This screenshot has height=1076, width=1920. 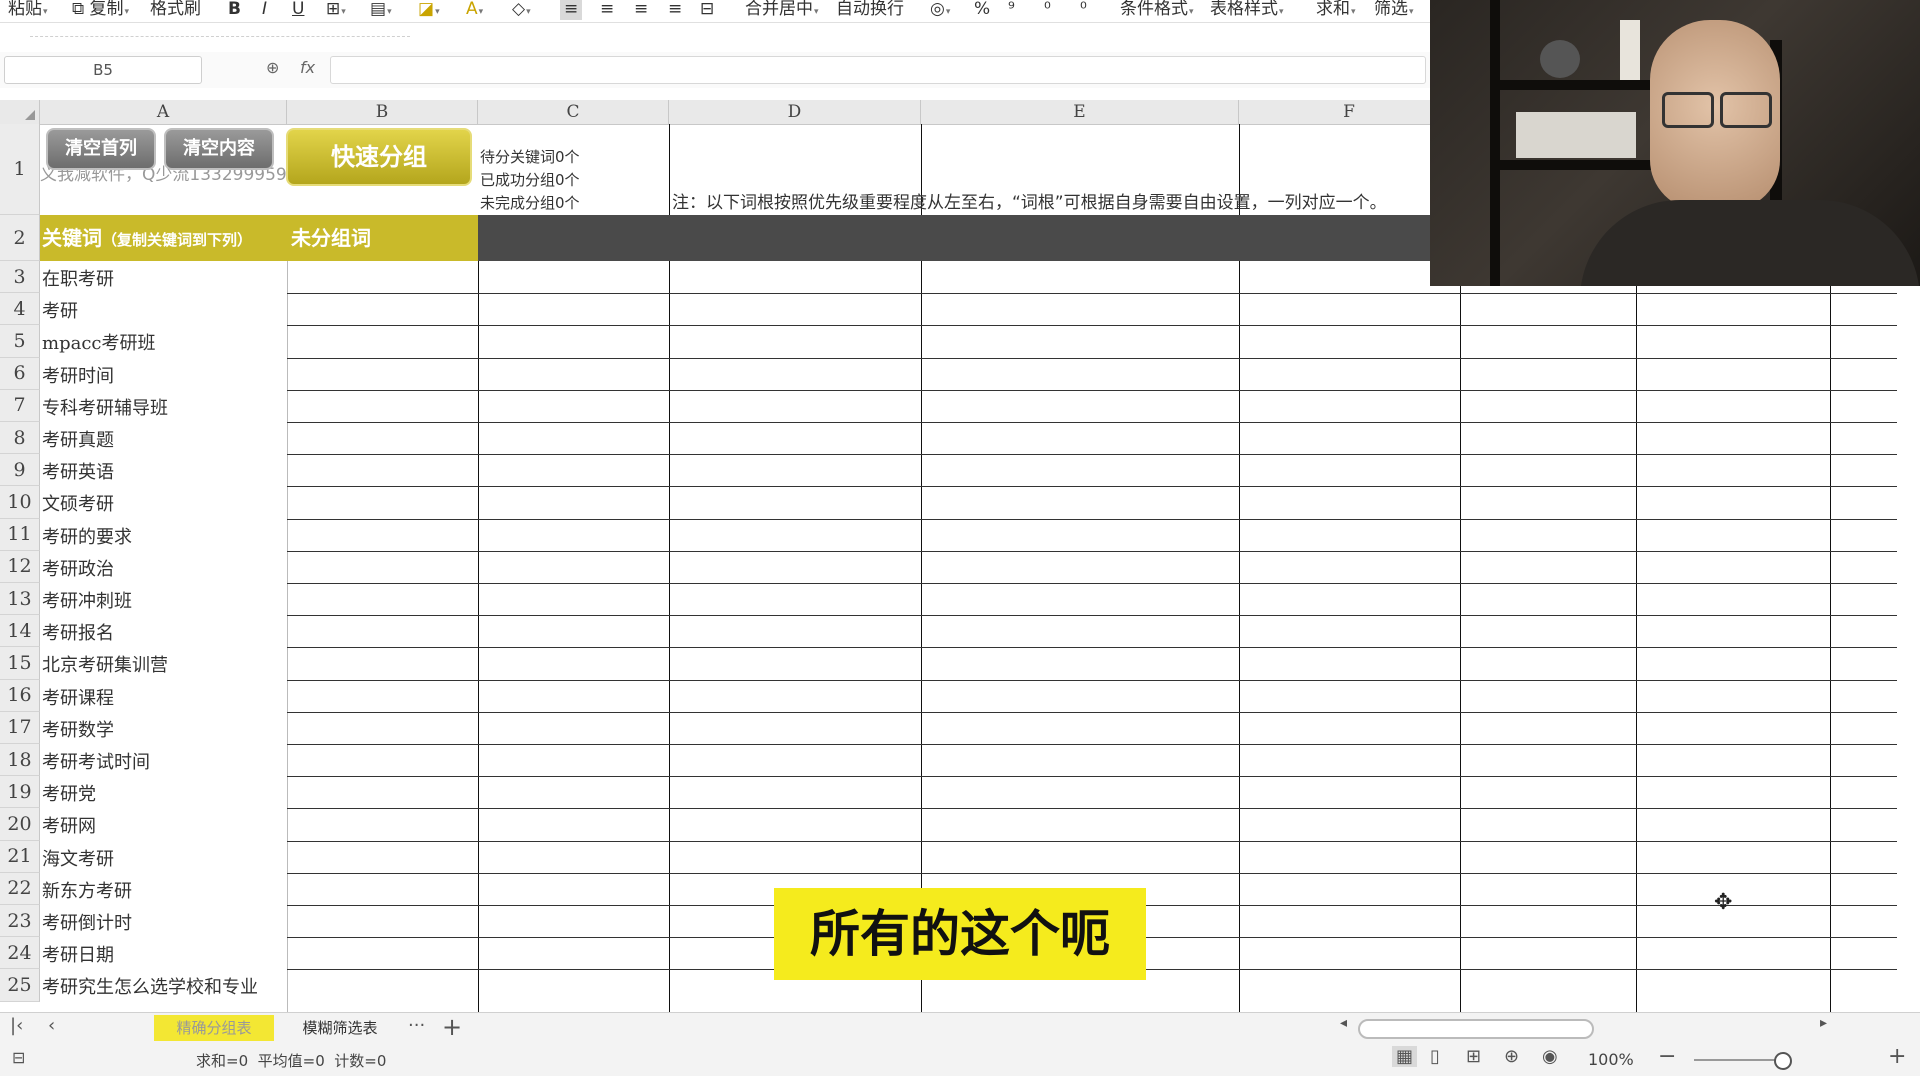 I want to click on keyword-cell: 文硕考研, so click(x=78, y=503).